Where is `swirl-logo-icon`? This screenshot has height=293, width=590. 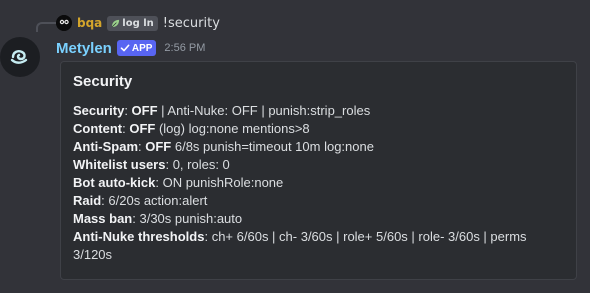
swirl-logo-icon is located at coordinates (19, 57).